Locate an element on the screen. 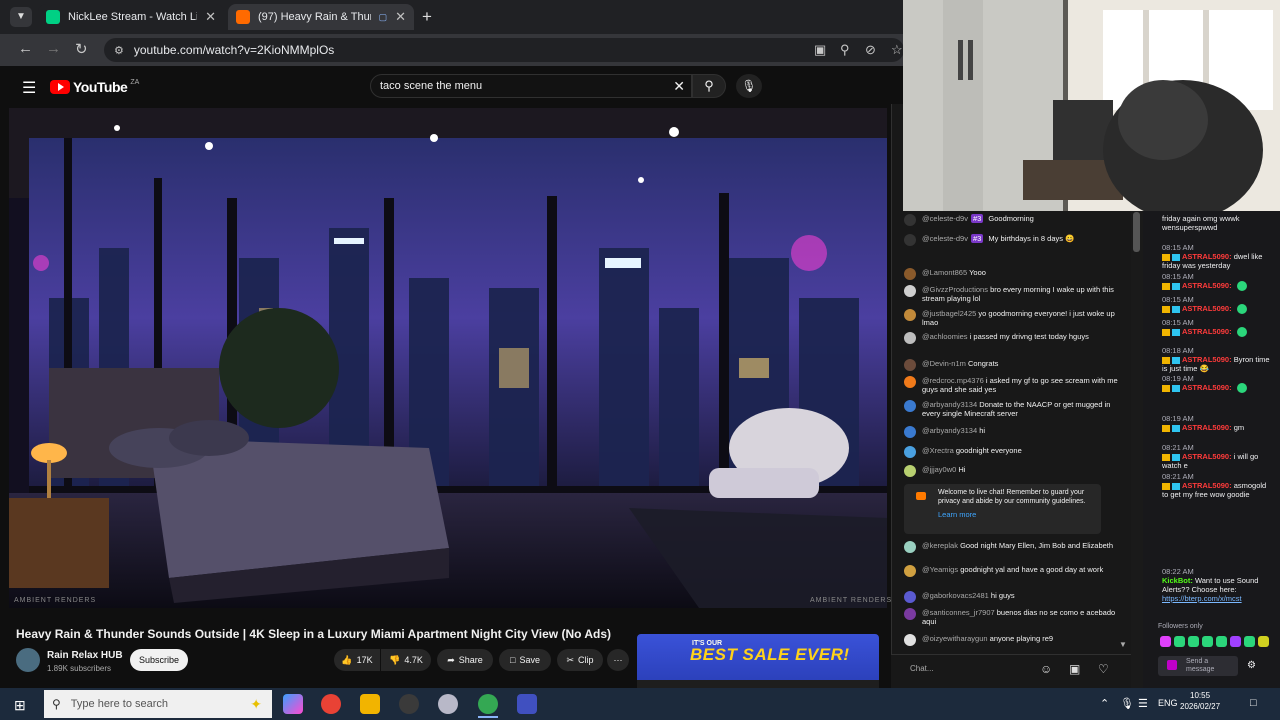  reload-icon: ↻ is located at coordinates (81, 49).